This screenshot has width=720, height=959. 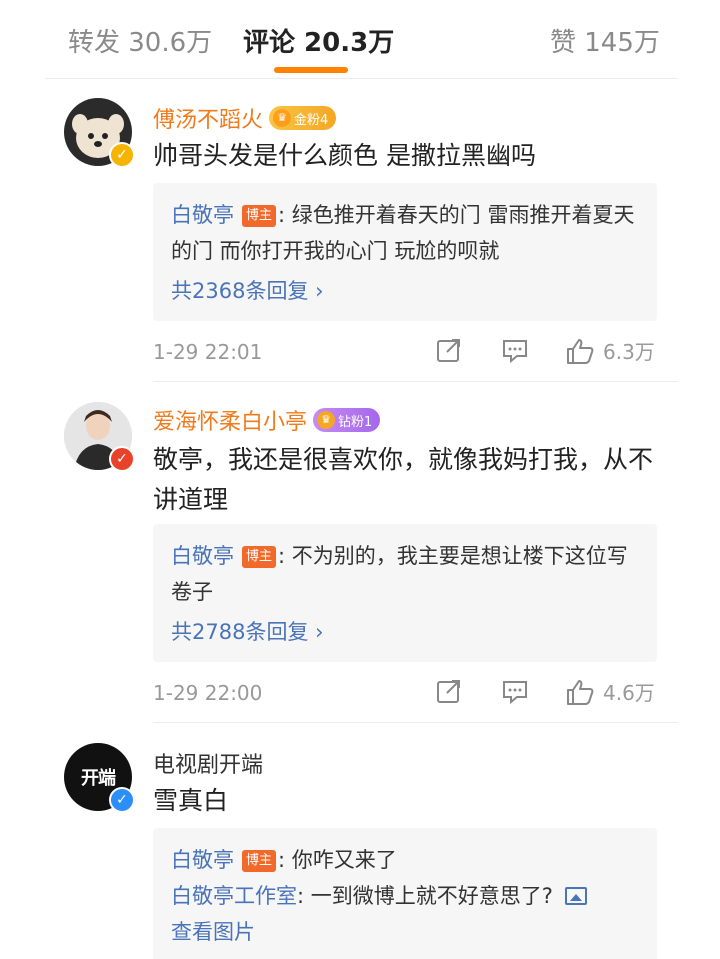 I want to click on username: 爱海怀柔白小亭 ♛ 钻粉1, so click(x=267, y=420).